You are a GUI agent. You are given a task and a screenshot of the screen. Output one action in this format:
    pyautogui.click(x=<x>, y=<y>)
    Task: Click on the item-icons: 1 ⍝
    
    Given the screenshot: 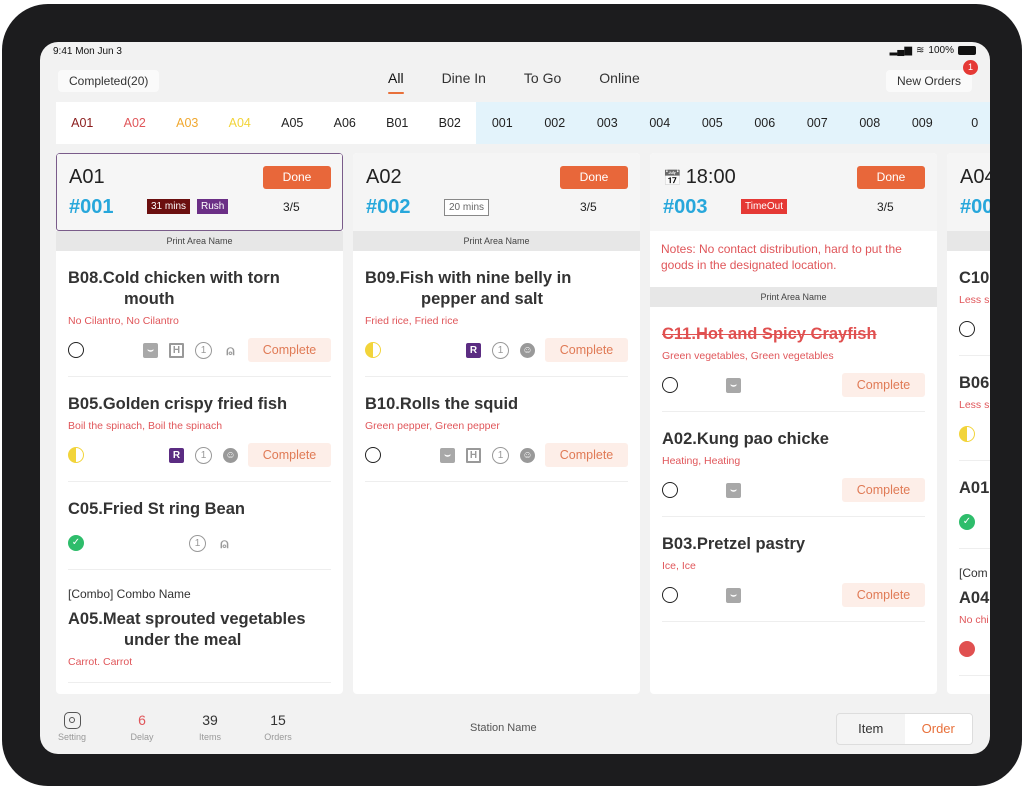 What is the action you would take?
    pyautogui.click(x=210, y=543)
    